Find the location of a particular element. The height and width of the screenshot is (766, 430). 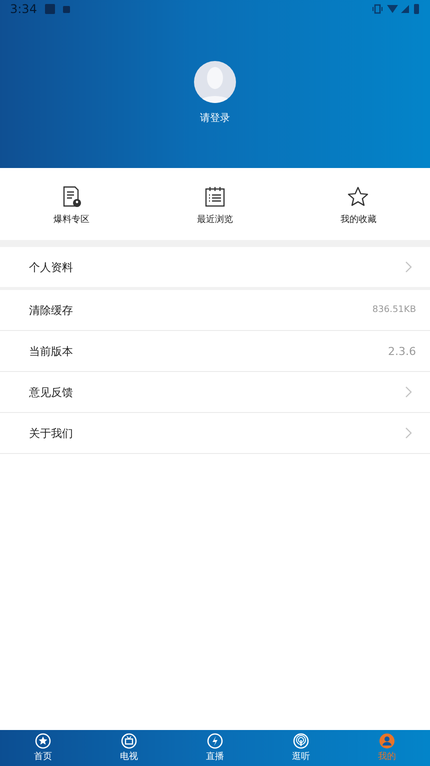

row-label: 个人资料 is located at coordinates (51, 267).